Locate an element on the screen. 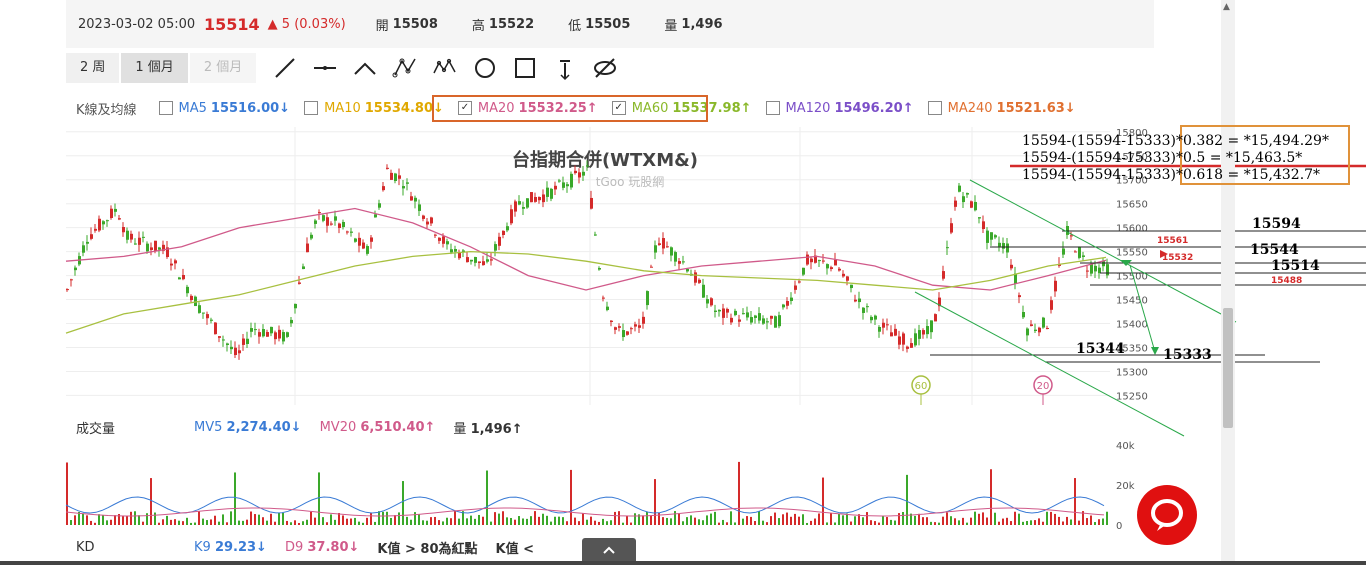 The width and height of the screenshot is (1366, 565). scroll-thumb is located at coordinates (1228, 368).